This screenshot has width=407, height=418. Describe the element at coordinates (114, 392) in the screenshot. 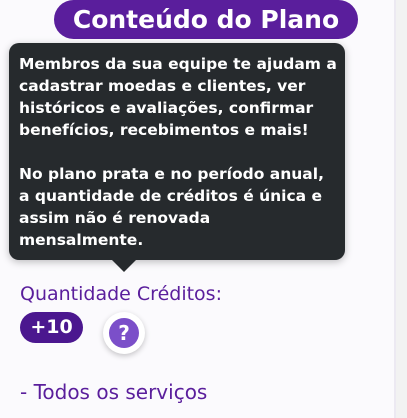

I see `services-list-item: - Todos os serviços` at that location.